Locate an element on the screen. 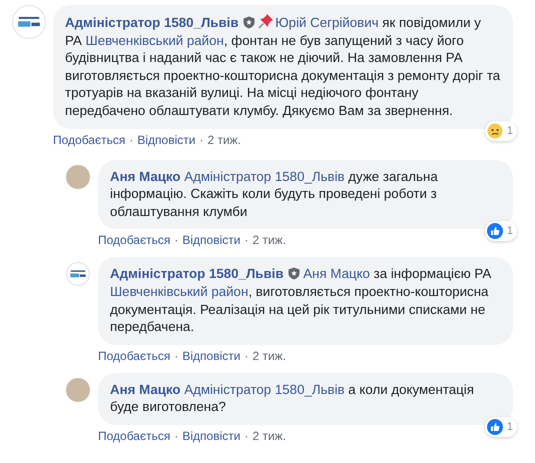 The height and width of the screenshot is (463, 535). pushpin-icon is located at coordinates (266, 21).